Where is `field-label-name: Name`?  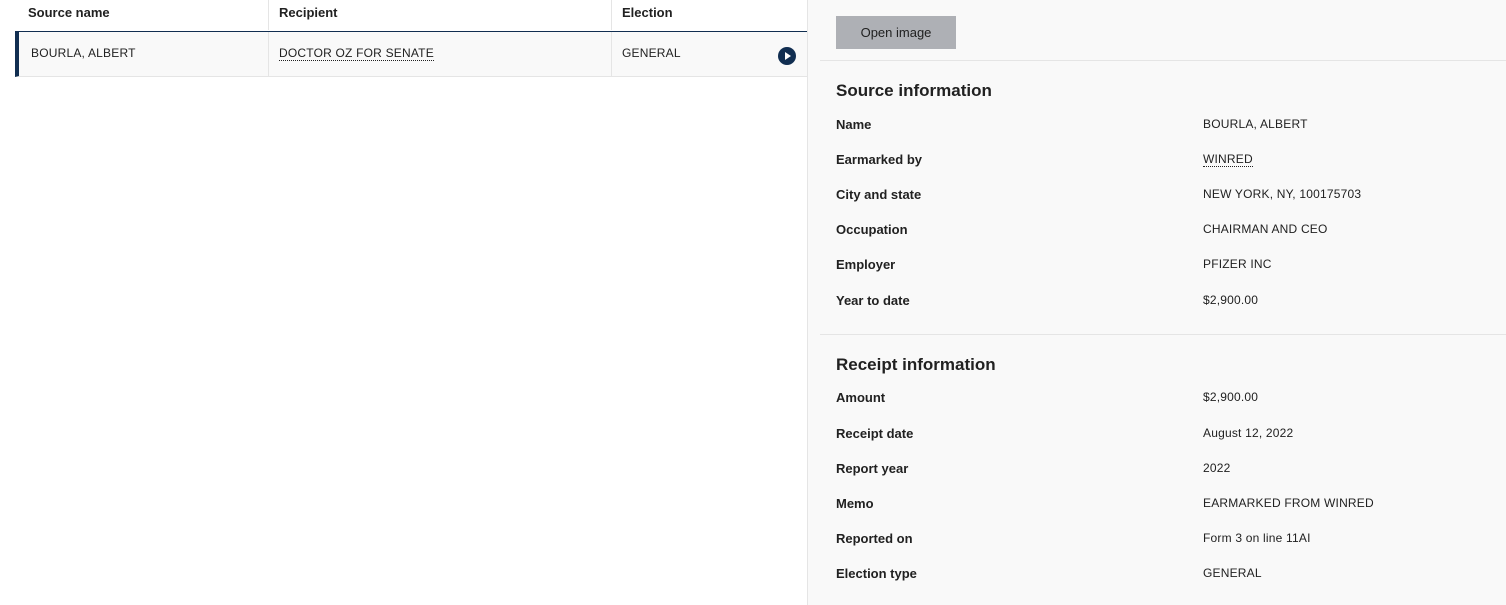
field-label-name: Name is located at coordinates (854, 124).